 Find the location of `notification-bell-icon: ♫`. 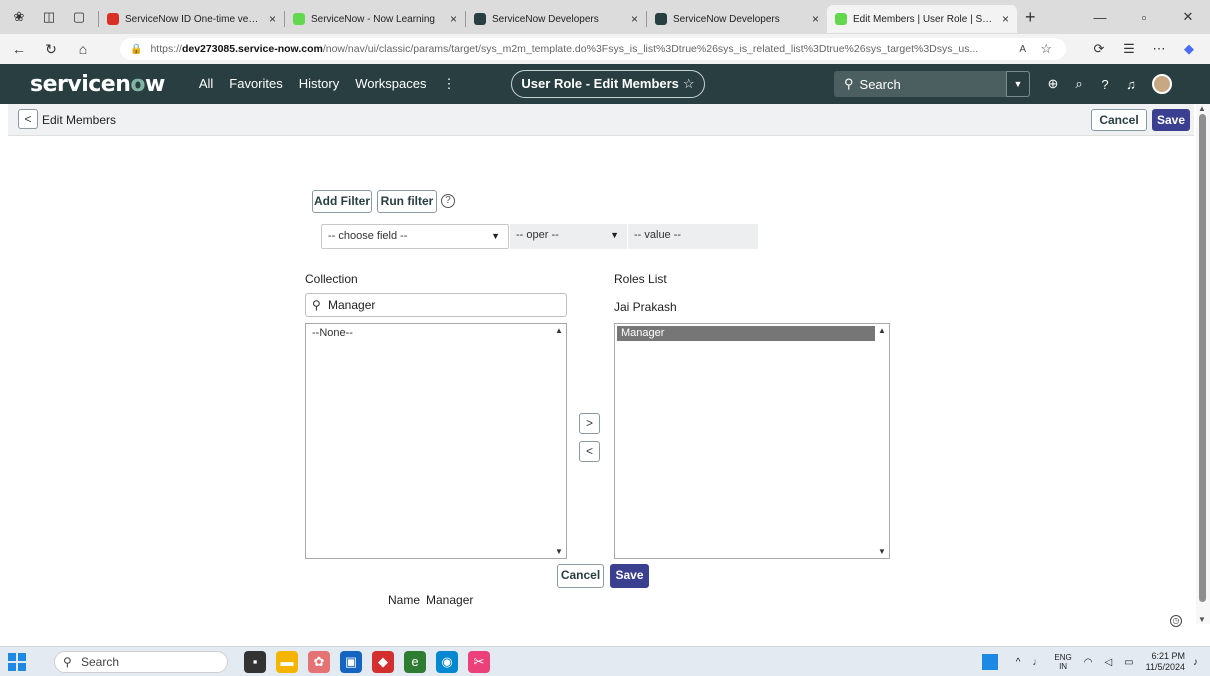

notification-bell-icon: ♫ is located at coordinates (1131, 84).